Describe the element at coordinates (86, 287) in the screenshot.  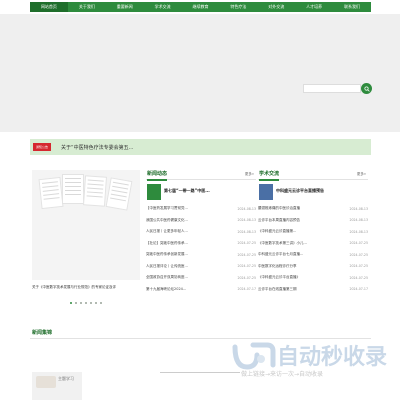
I see `slide-caption: 关于《中医数字技术发展与行业规范》的专家论证及评` at that location.